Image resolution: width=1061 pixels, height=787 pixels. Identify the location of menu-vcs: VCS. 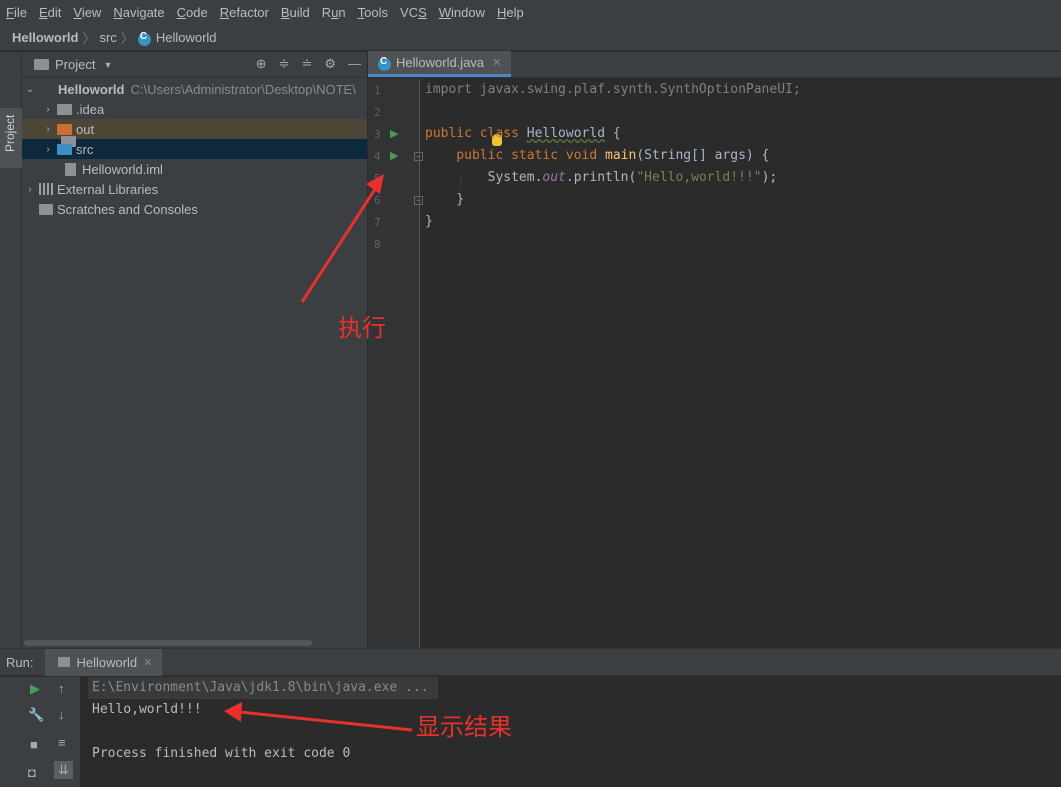
(413, 12).